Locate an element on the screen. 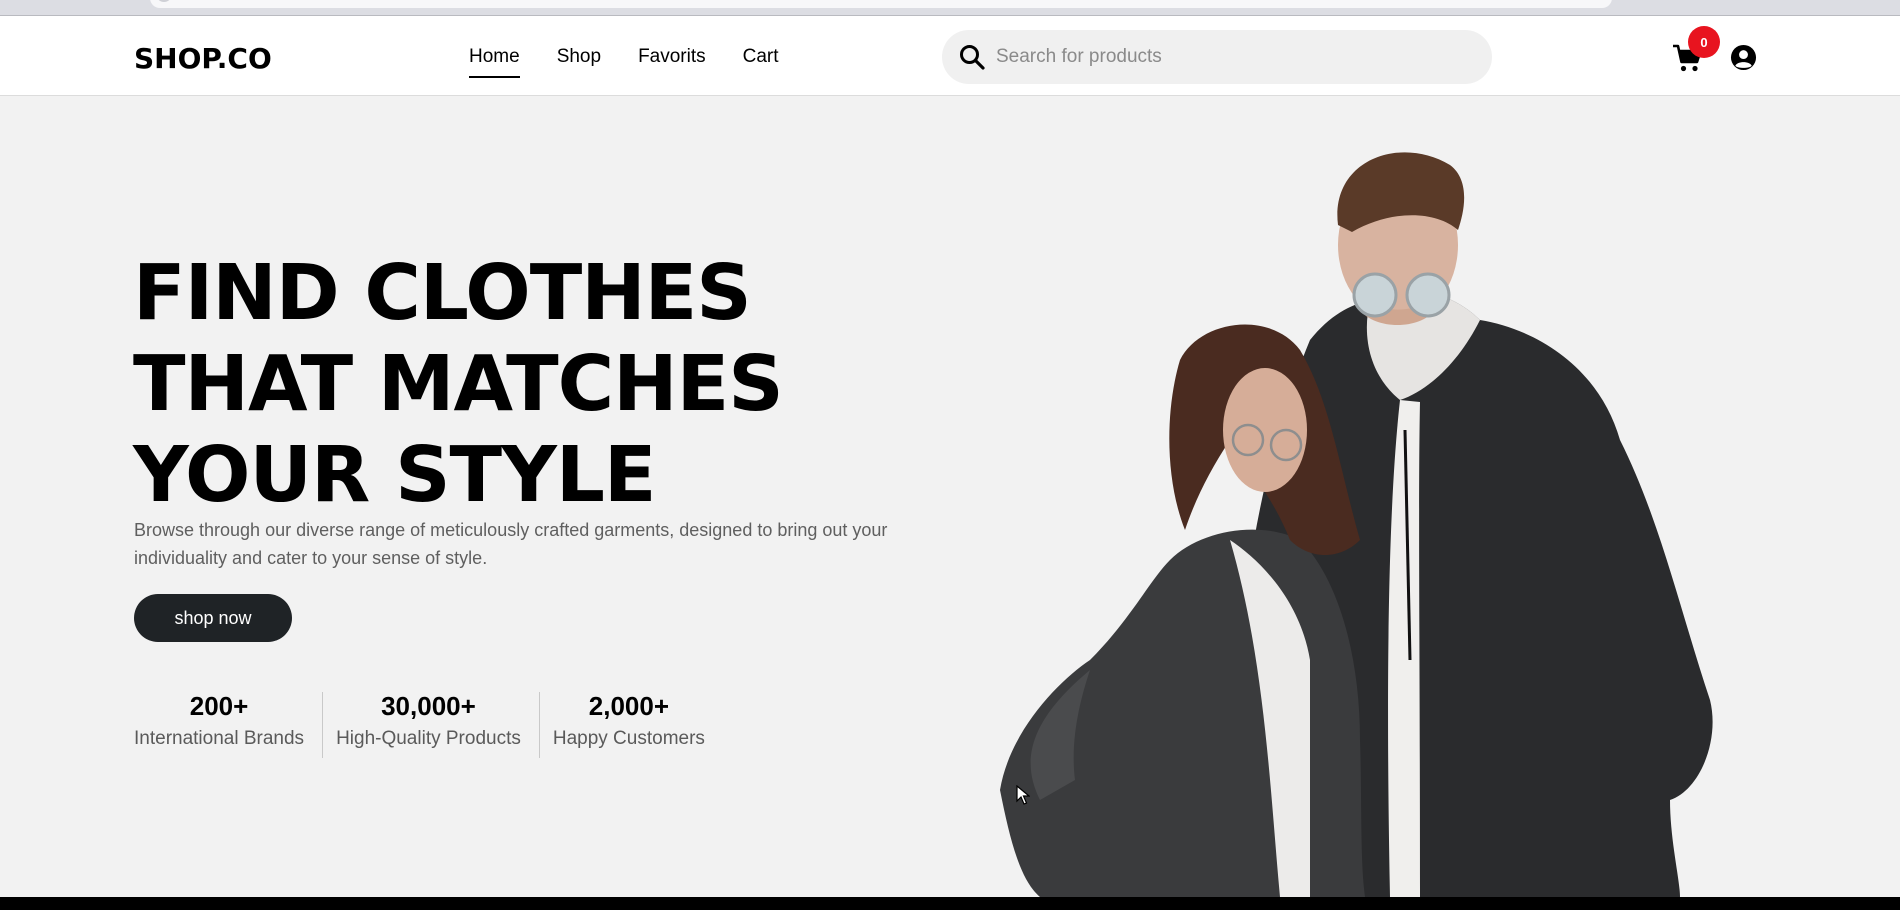 The width and height of the screenshot is (1900, 910). hero-headline-line: THAT MATCHES is located at coordinates (458, 384).